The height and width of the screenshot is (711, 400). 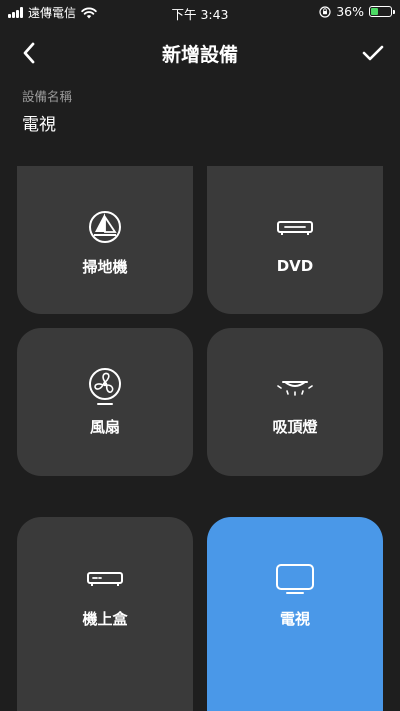 What do you see at coordinates (172, 122) in the screenshot?
I see `device-name-input` at bounding box center [172, 122].